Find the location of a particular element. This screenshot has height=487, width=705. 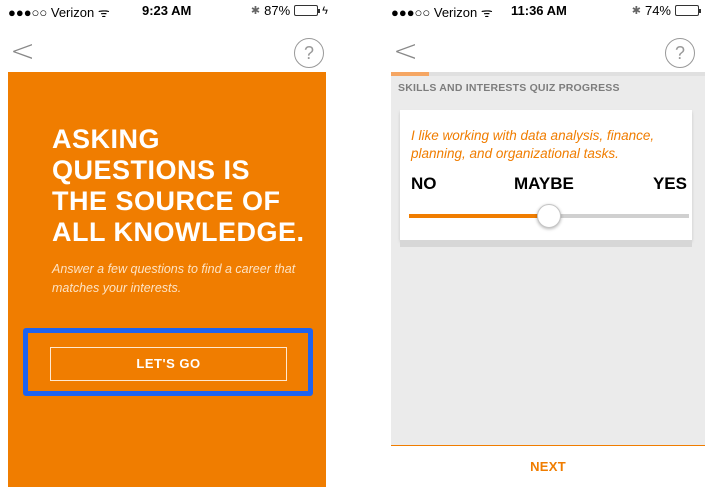

quiz-progress-label: SKILLS AND INTERESTS QUIZ PROGRESS is located at coordinates (509, 88).